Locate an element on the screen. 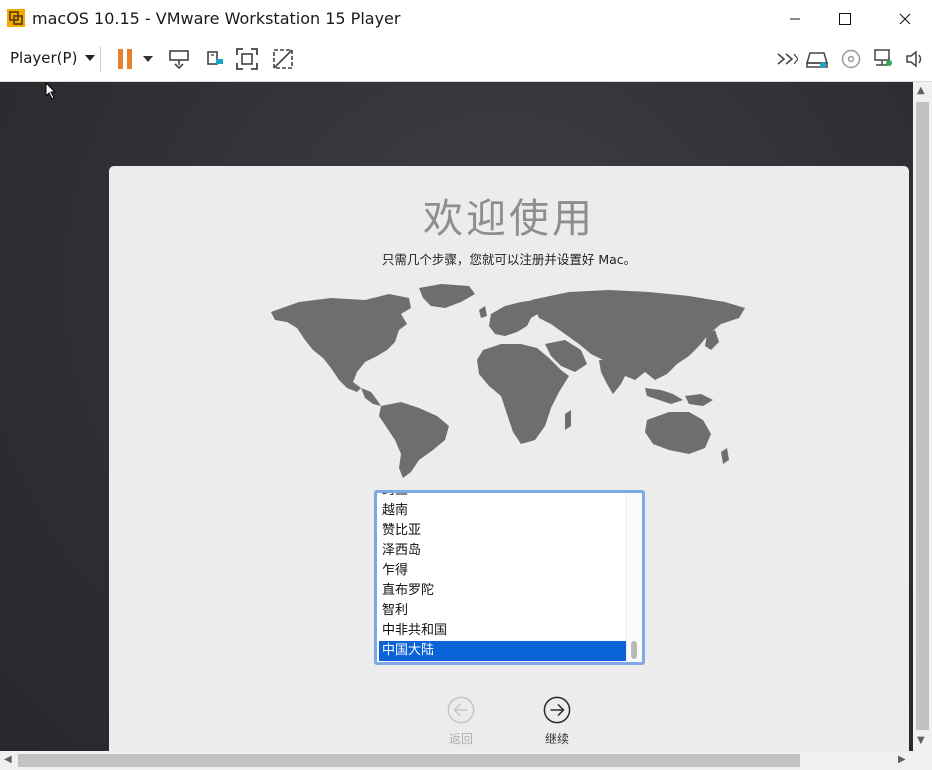 The width and height of the screenshot is (932, 770). scroll-left-icon: ◀ is located at coordinates (8, 760).